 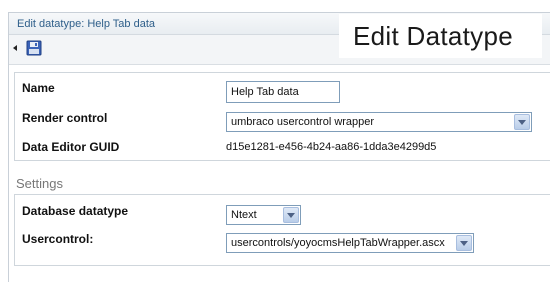 I want to click on save-icon, so click(x=34, y=48).